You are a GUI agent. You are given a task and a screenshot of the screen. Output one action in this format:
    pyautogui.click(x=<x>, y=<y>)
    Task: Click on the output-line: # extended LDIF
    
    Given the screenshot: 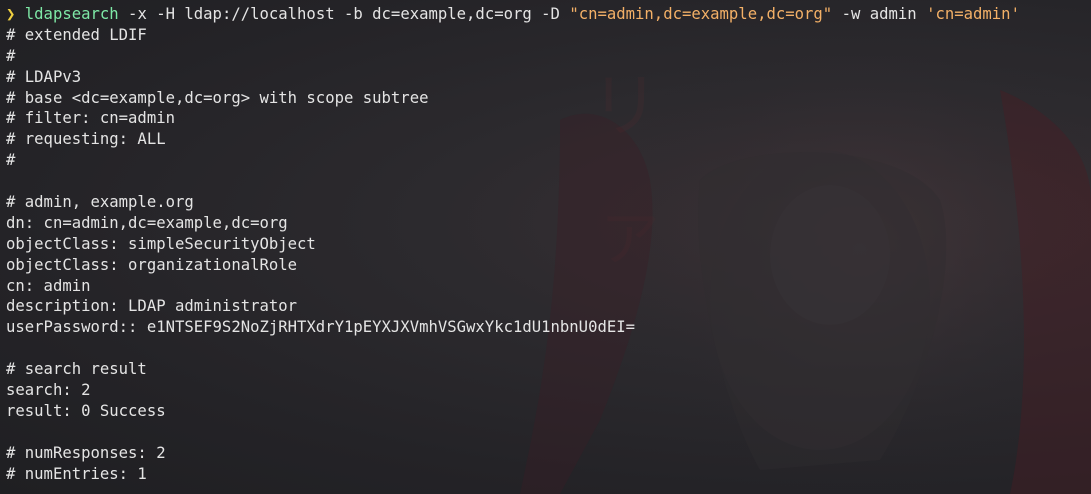 What is the action you would take?
    pyautogui.click(x=76, y=34)
    